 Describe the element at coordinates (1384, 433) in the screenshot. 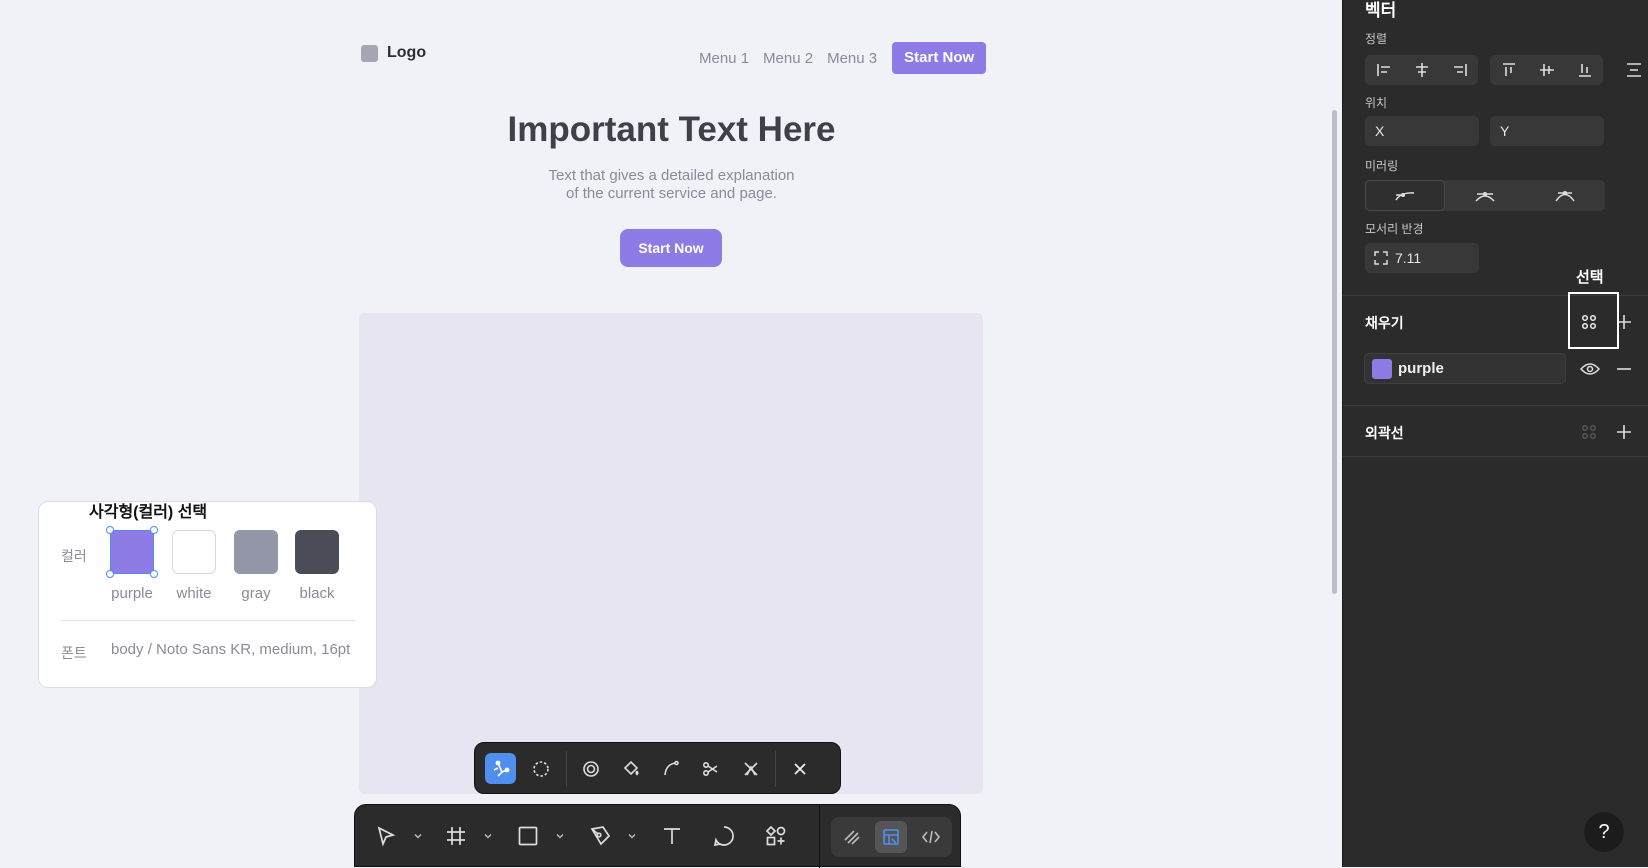

I see `stroke-section-title: 외곽선` at that location.